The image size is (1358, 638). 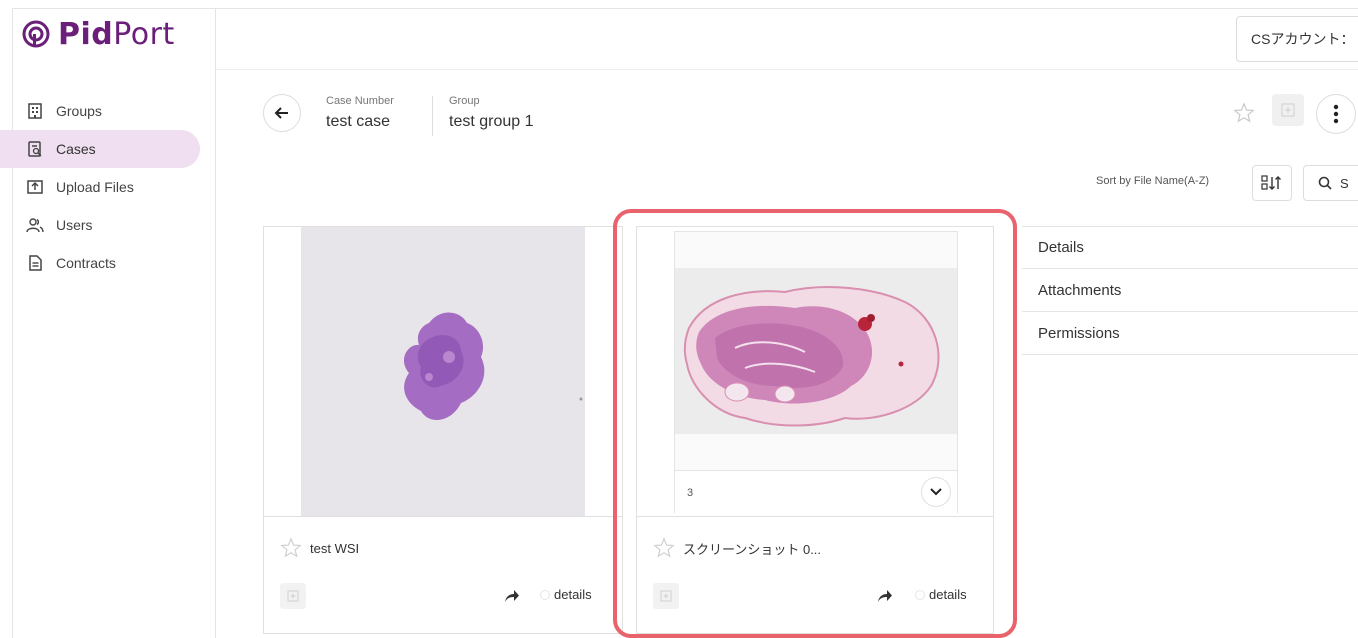 I want to click on slide-thumbnail-frame: 3, so click(x=816, y=372).